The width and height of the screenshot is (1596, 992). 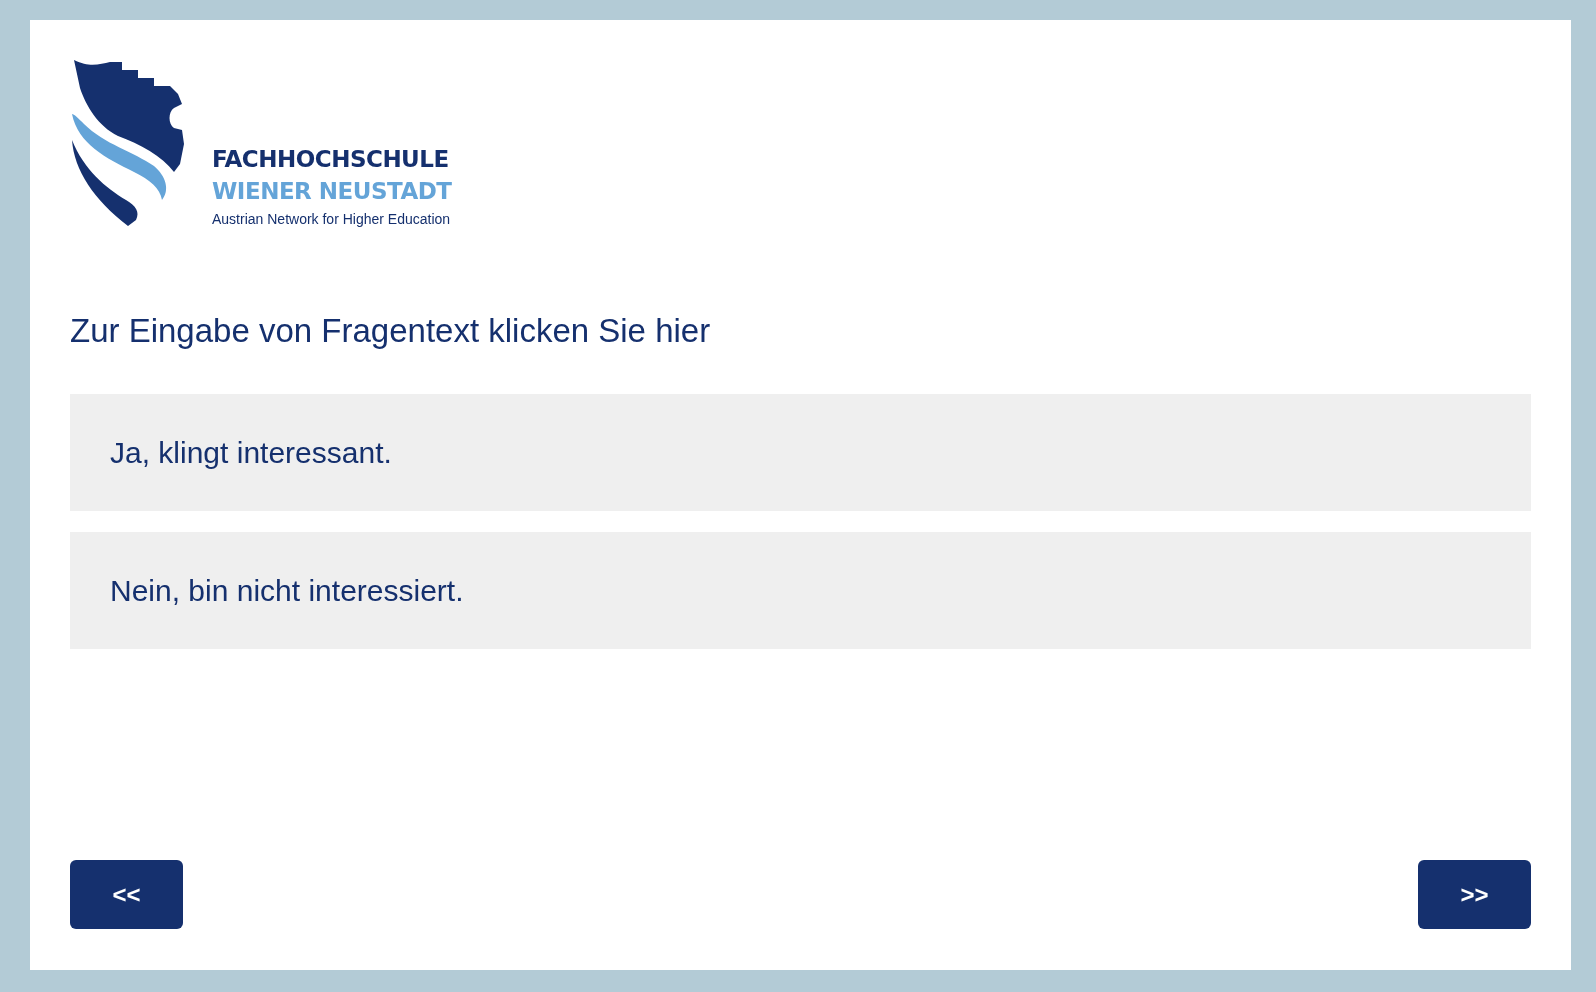 I want to click on back-button: <<, so click(x=126, y=894).